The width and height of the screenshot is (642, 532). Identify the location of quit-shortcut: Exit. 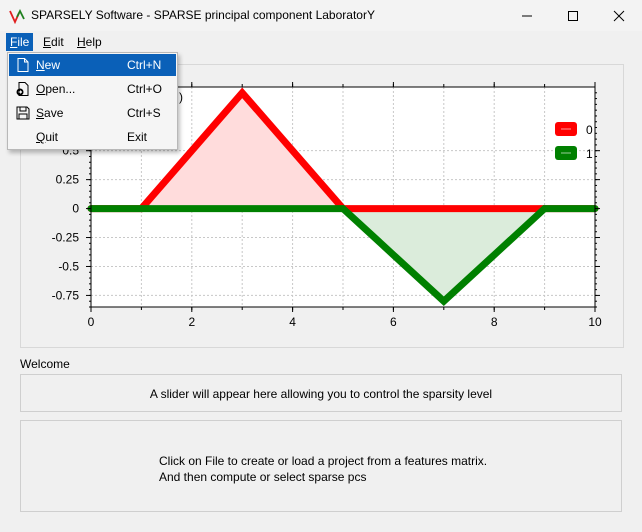
(137, 137).